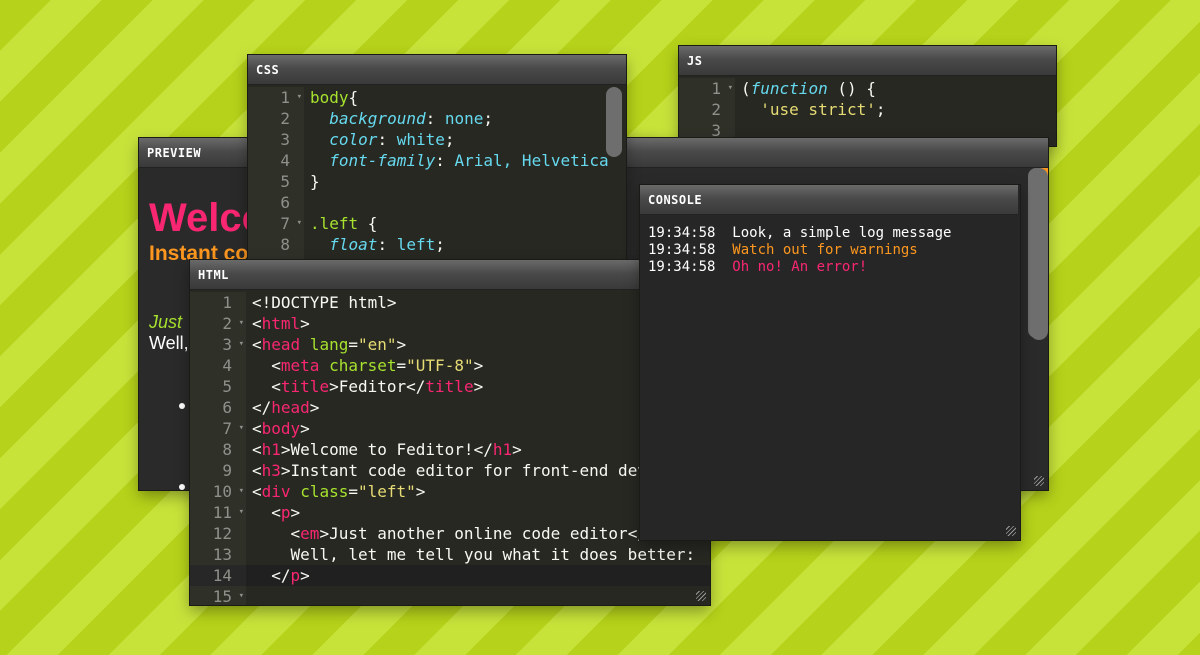 The height and width of the screenshot is (655, 1200). Describe the element at coordinates (450, 512) in the screenshot. I see `code-line: 11 ▾ <p>` at that location.